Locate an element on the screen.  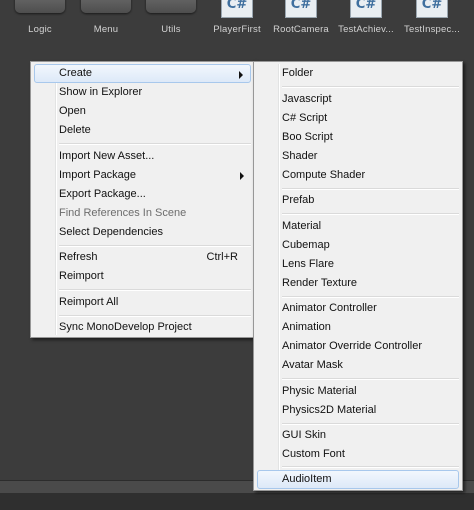
asset-item-playerfirst: C# PlayerFirst is located at coordinates (237, 21).